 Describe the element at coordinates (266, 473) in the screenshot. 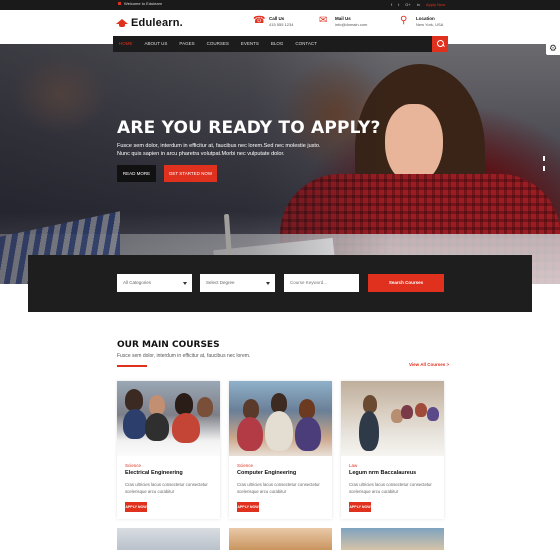

I see `course-title: Computer Engineering` at that location.